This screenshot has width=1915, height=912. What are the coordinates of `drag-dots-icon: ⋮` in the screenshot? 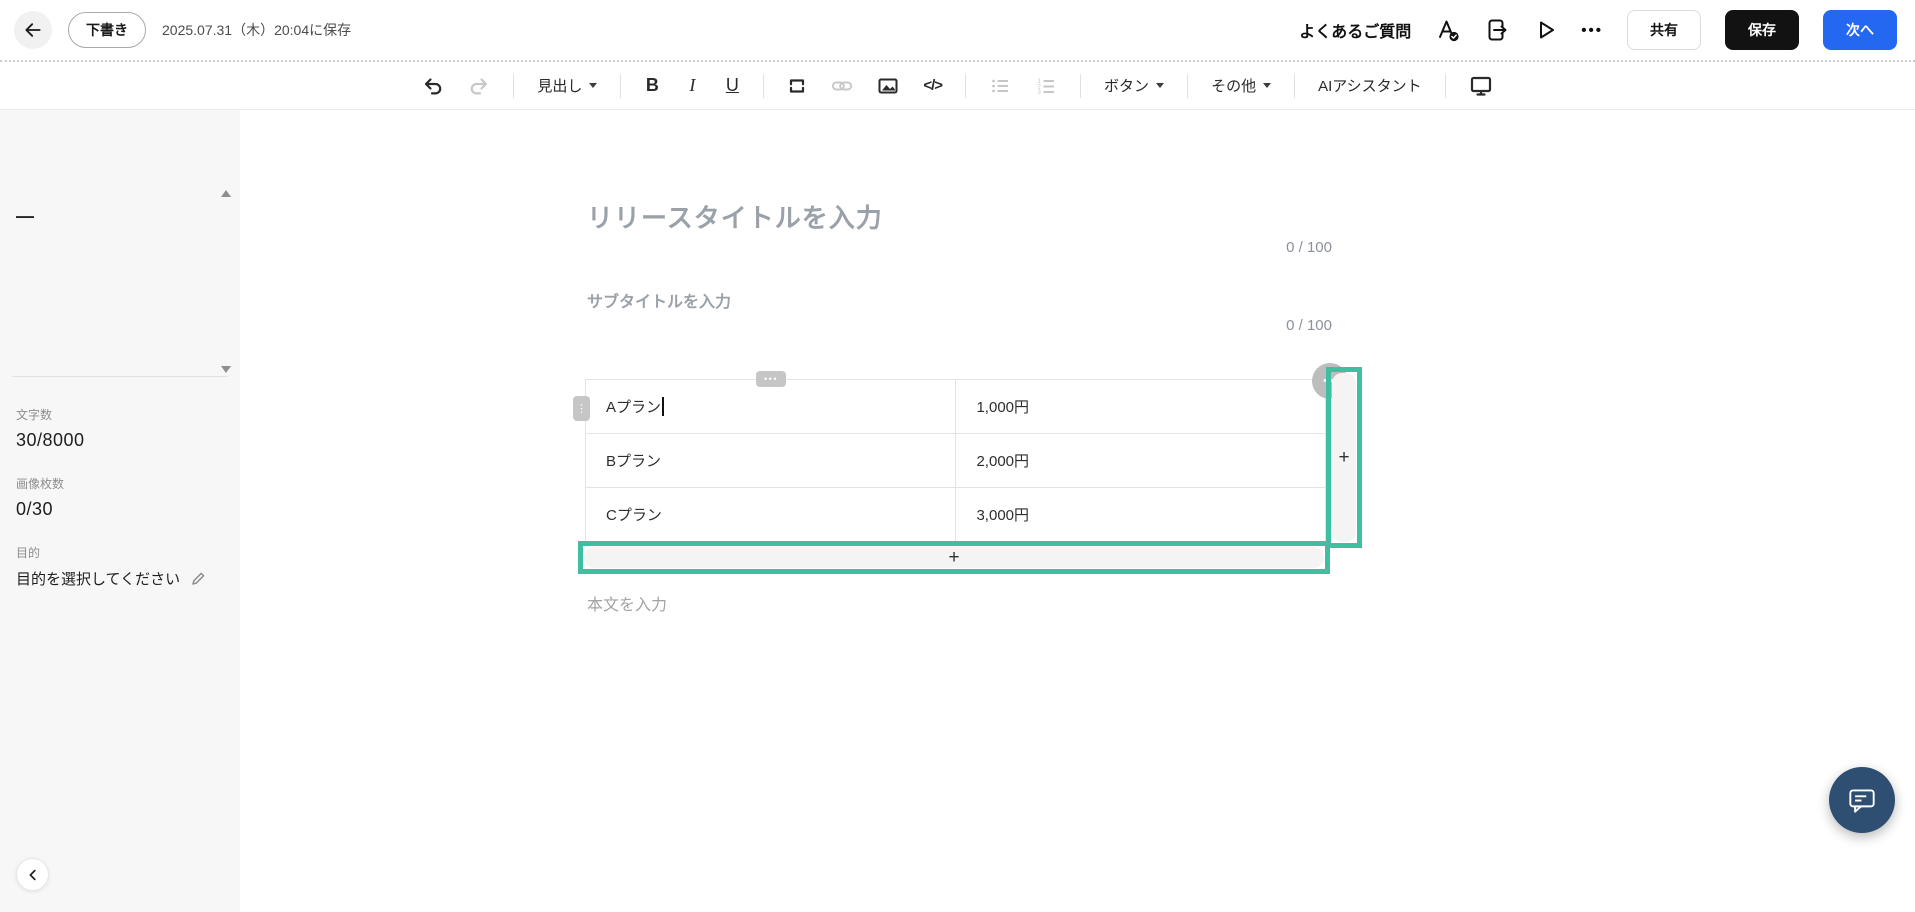 It's located at (581, 409).